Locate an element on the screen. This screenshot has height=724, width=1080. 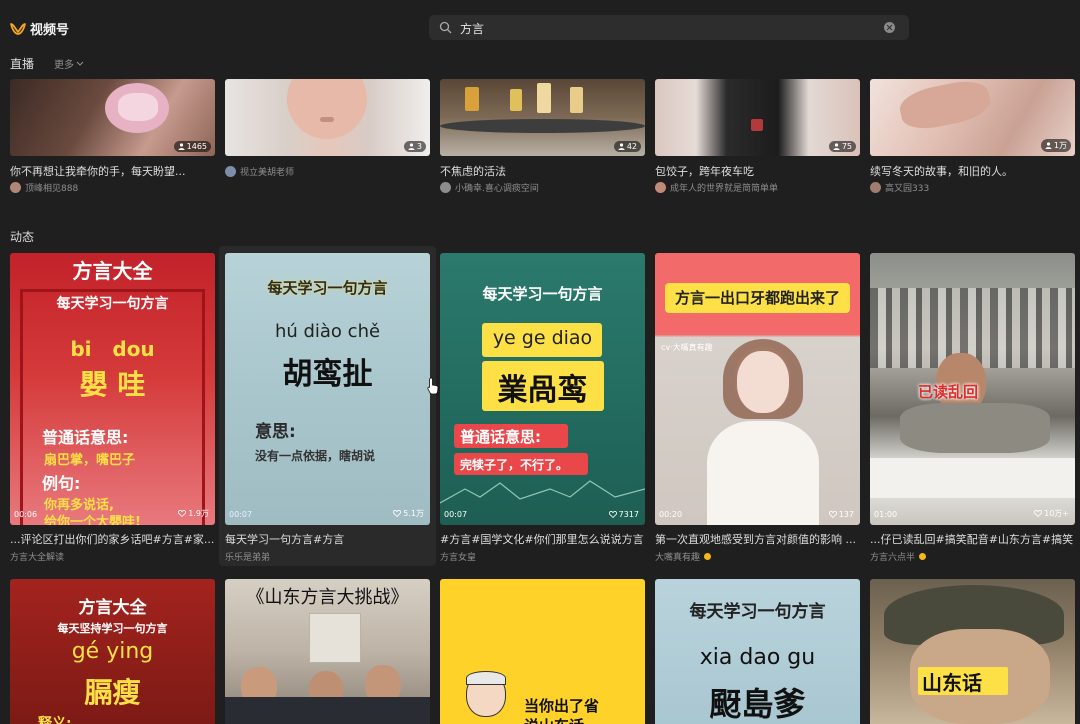
tray-shape is located at coordinates (542, 126).